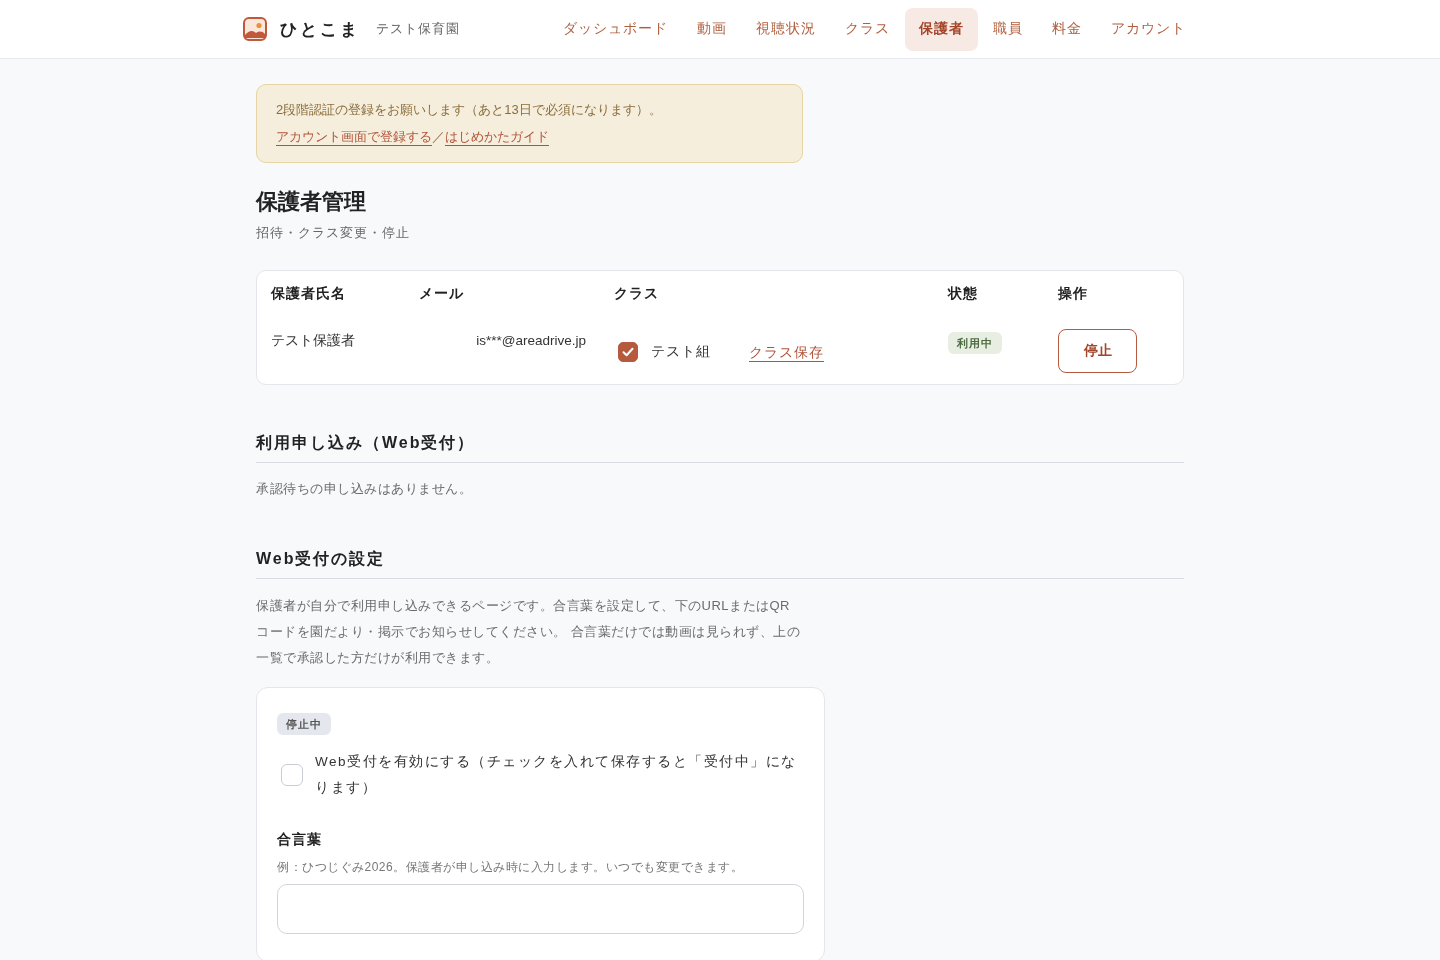 The height and width of the screenshot is (960, 1440). I want to click on page-title: 保護者管理, so click(311, 202).